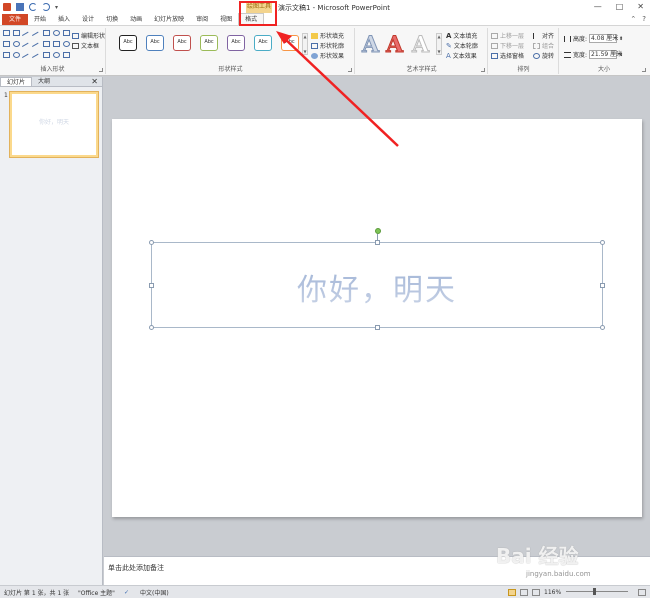  I want to click on watermark-logo: Bai 经验, so click(537, 556).